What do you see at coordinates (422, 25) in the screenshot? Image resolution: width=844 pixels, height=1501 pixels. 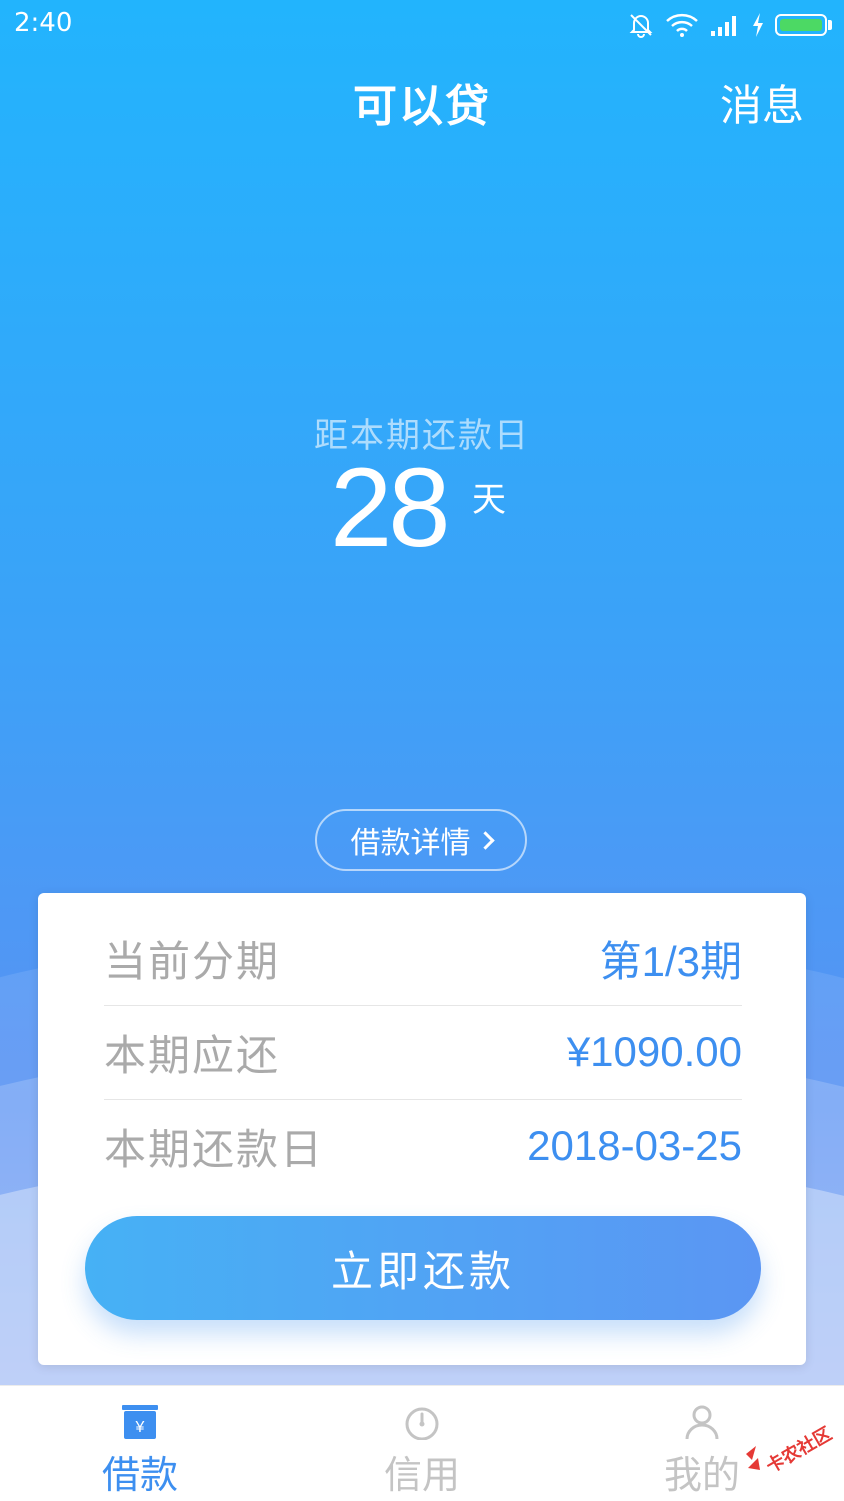 I see `status-bar: 2:40` at bounding box center [422, 25].